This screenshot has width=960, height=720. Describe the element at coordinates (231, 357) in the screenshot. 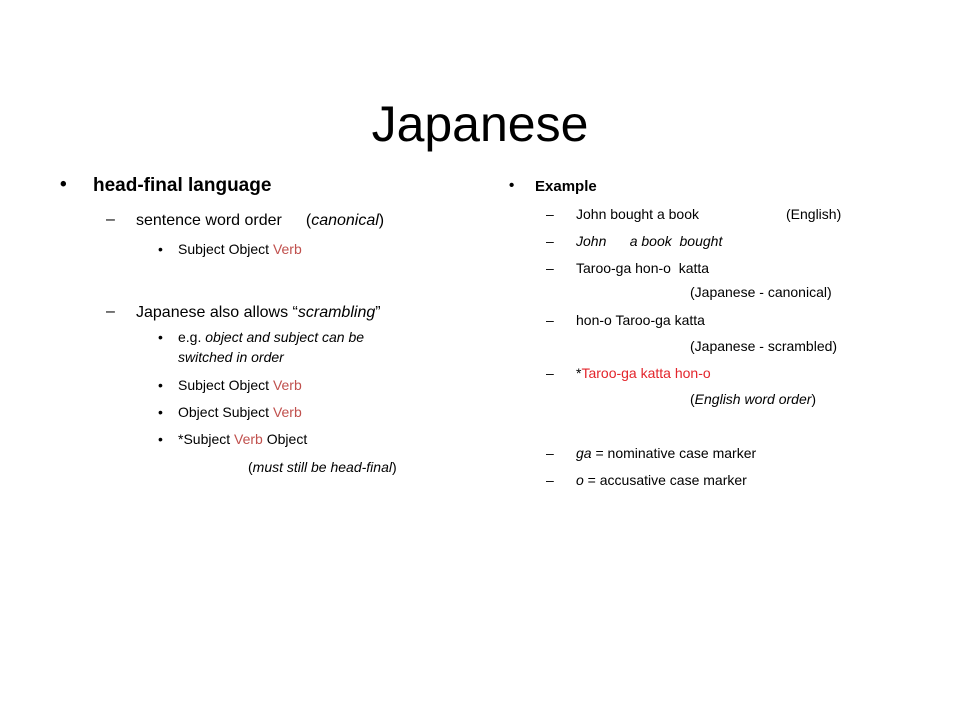

I see `eg-line-2: switched in order` at that location.